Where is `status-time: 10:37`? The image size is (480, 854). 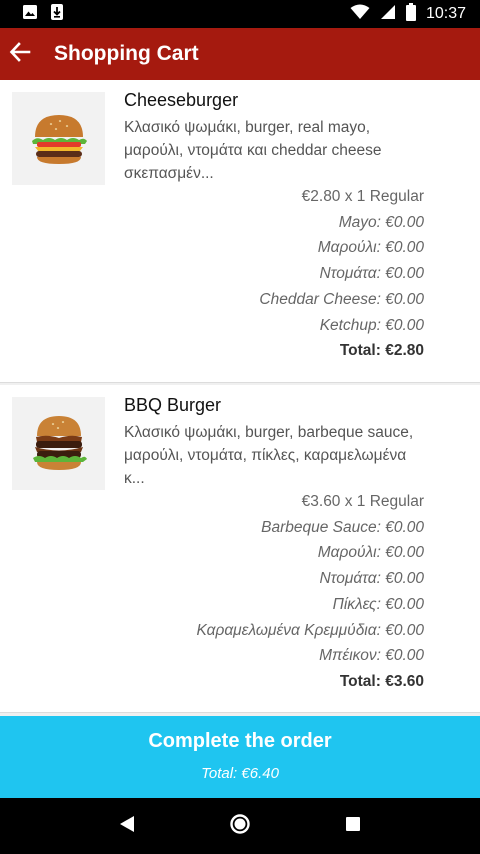 status-time: 10:37 is located at coordinates (445, 13).